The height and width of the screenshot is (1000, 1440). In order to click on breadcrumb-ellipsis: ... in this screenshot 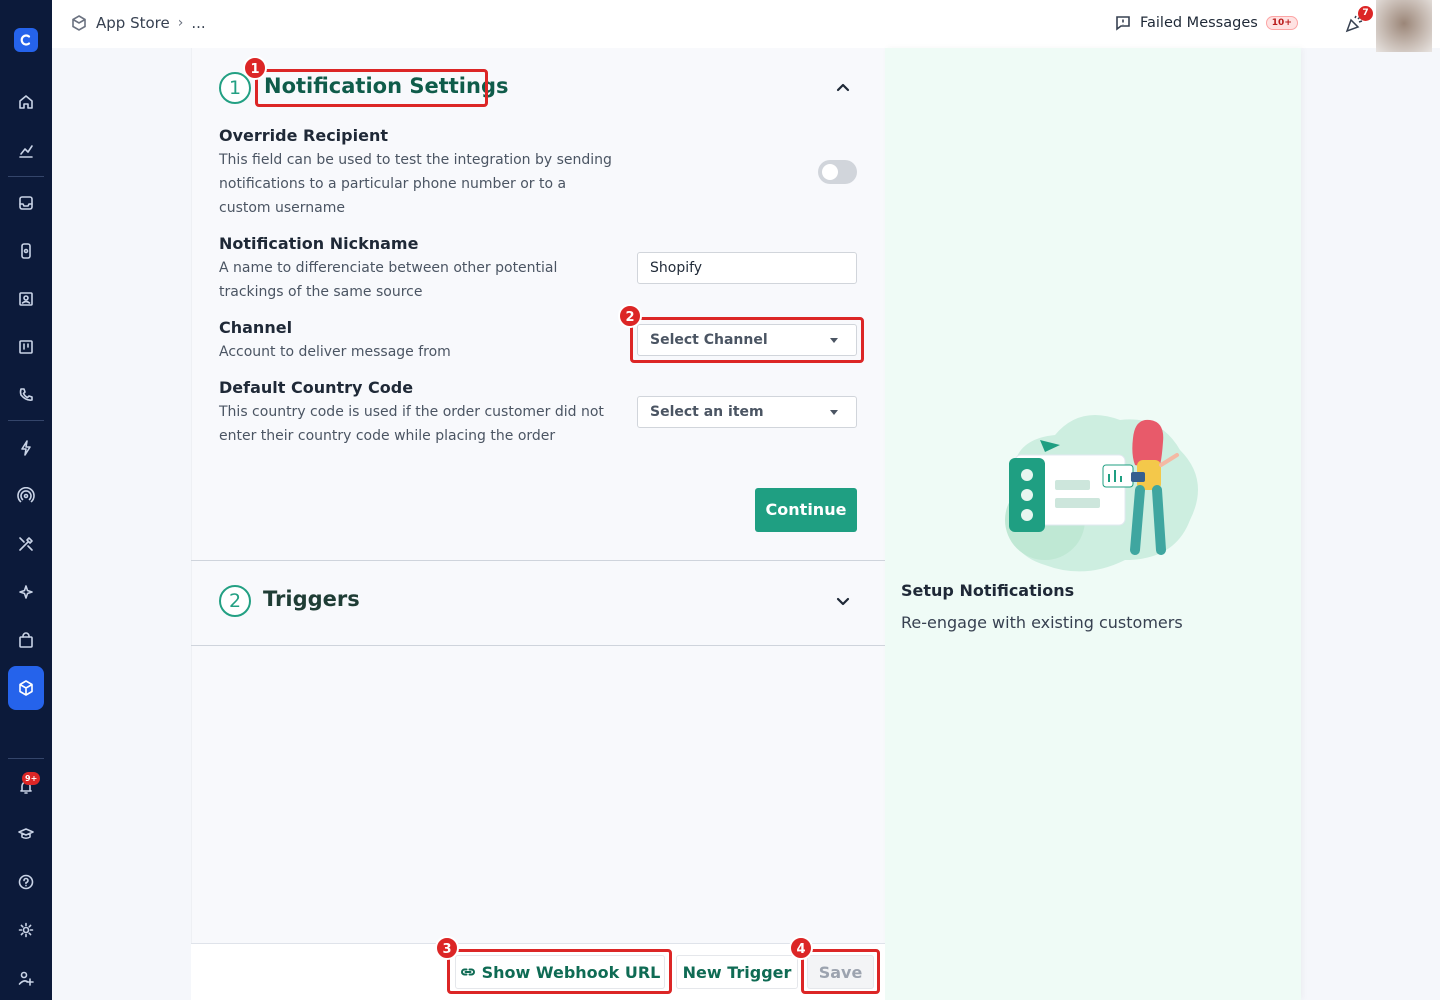, I will do `click(198, 23)`.